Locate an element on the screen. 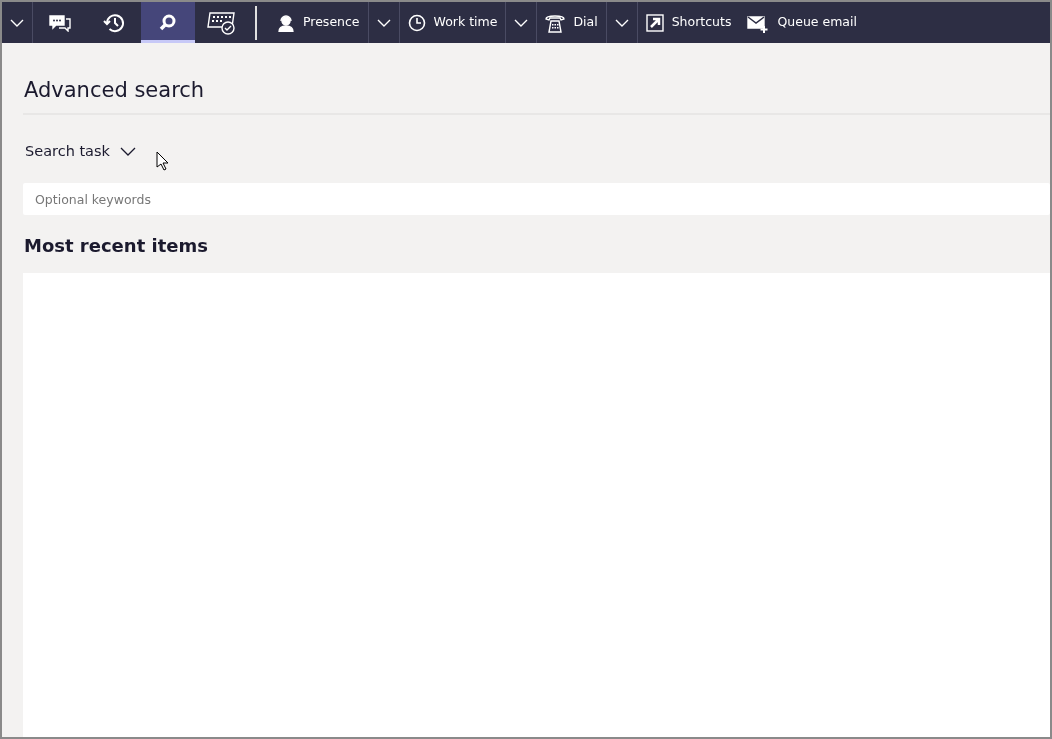 This screenshot has width=1052, height=739. task-dropdown: Search task is located at coordinates (80, 152).